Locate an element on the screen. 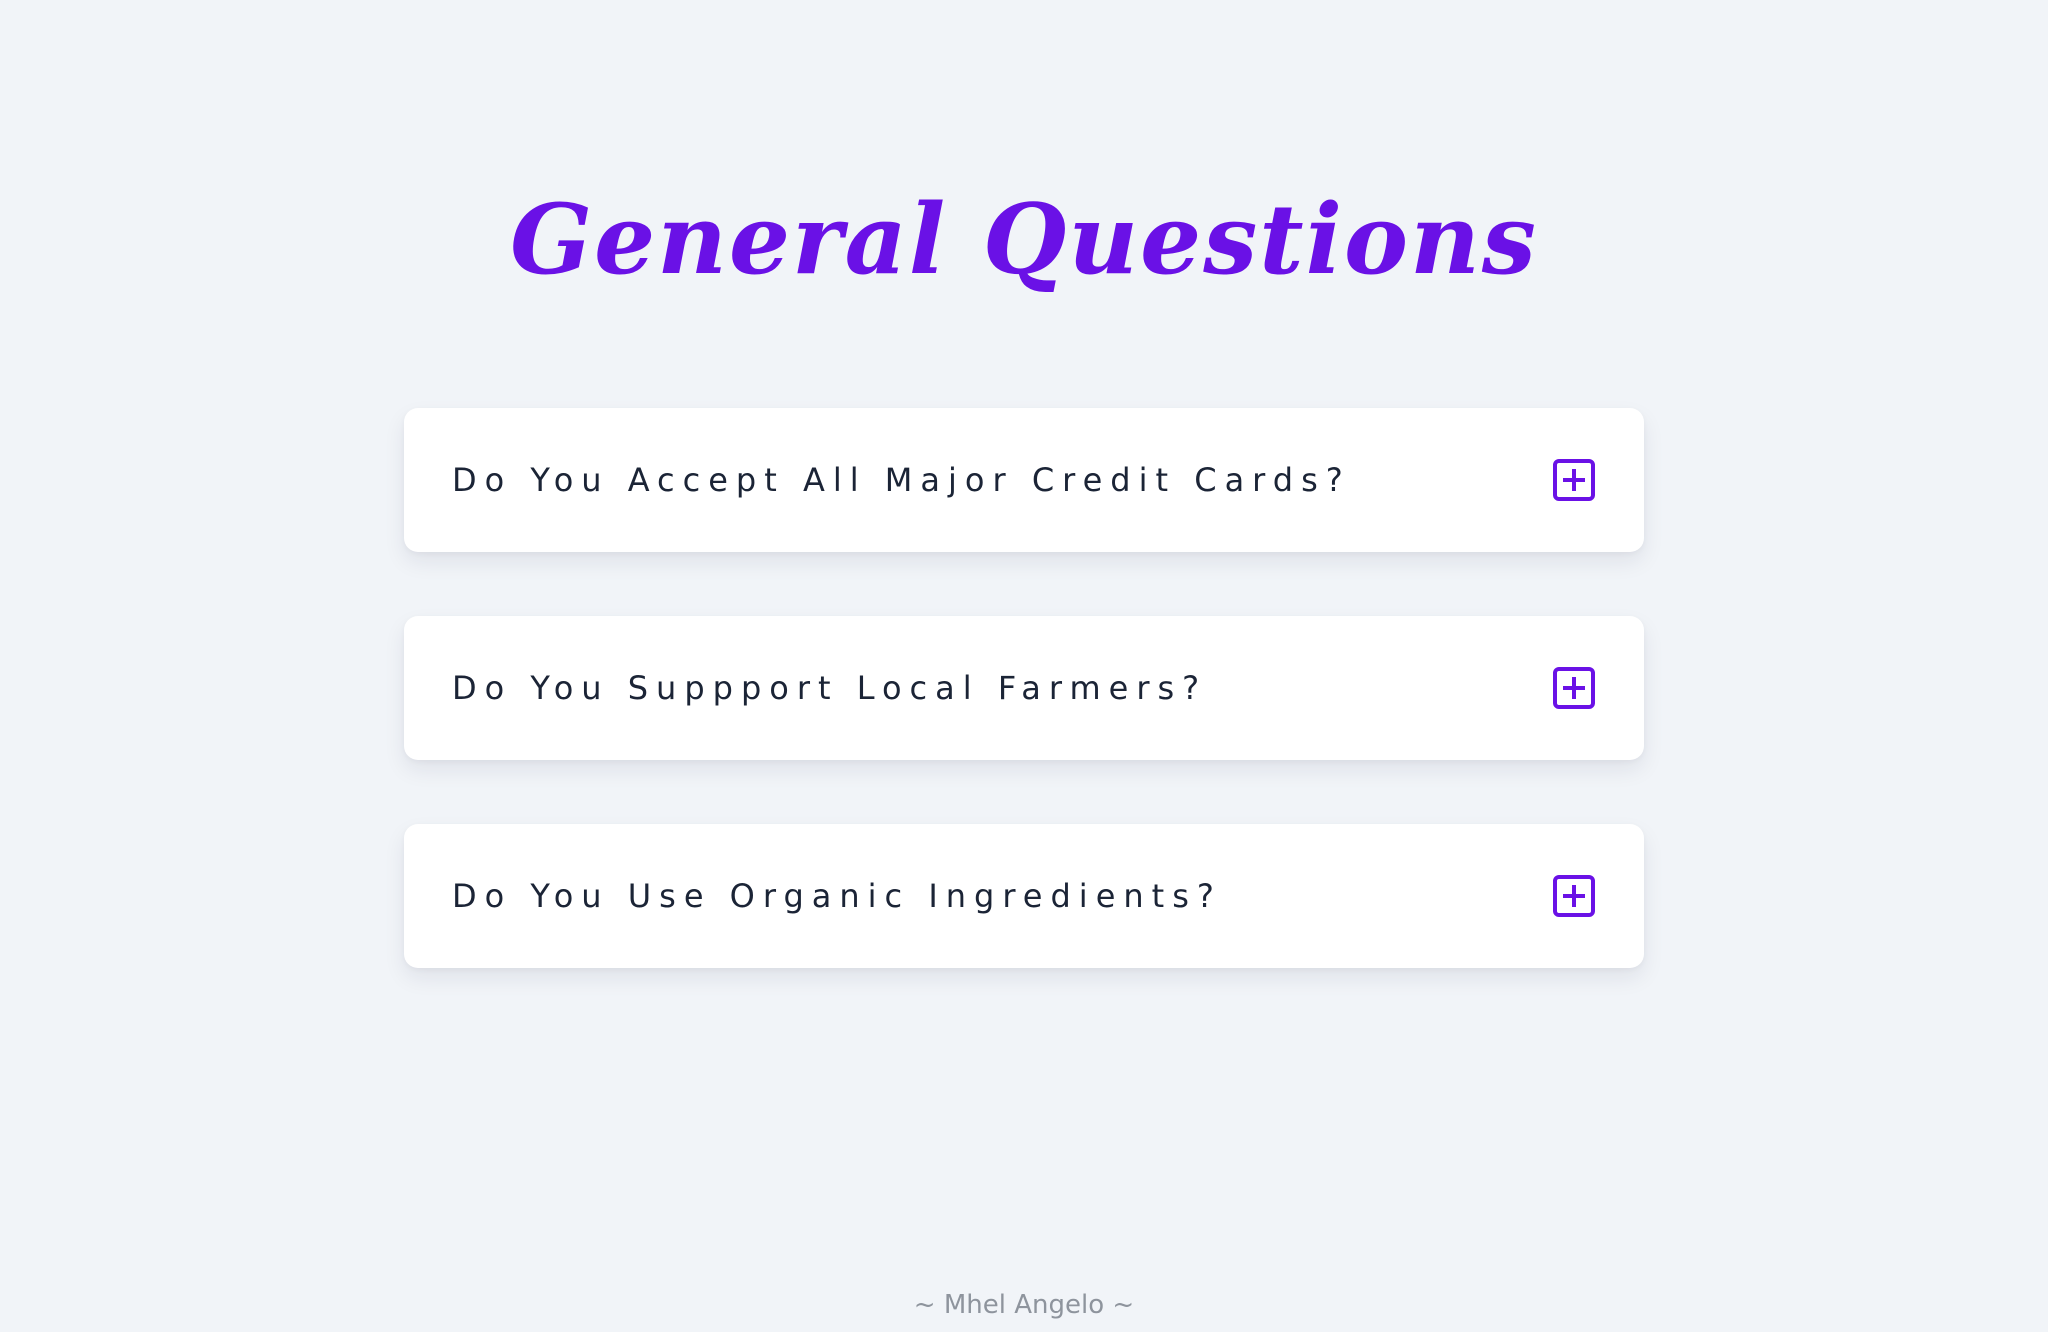 The width and height of the screenshot is (2048, 1332). faq-question: Do You Use Organic Ingredients? is located at coordinates (837, 896).